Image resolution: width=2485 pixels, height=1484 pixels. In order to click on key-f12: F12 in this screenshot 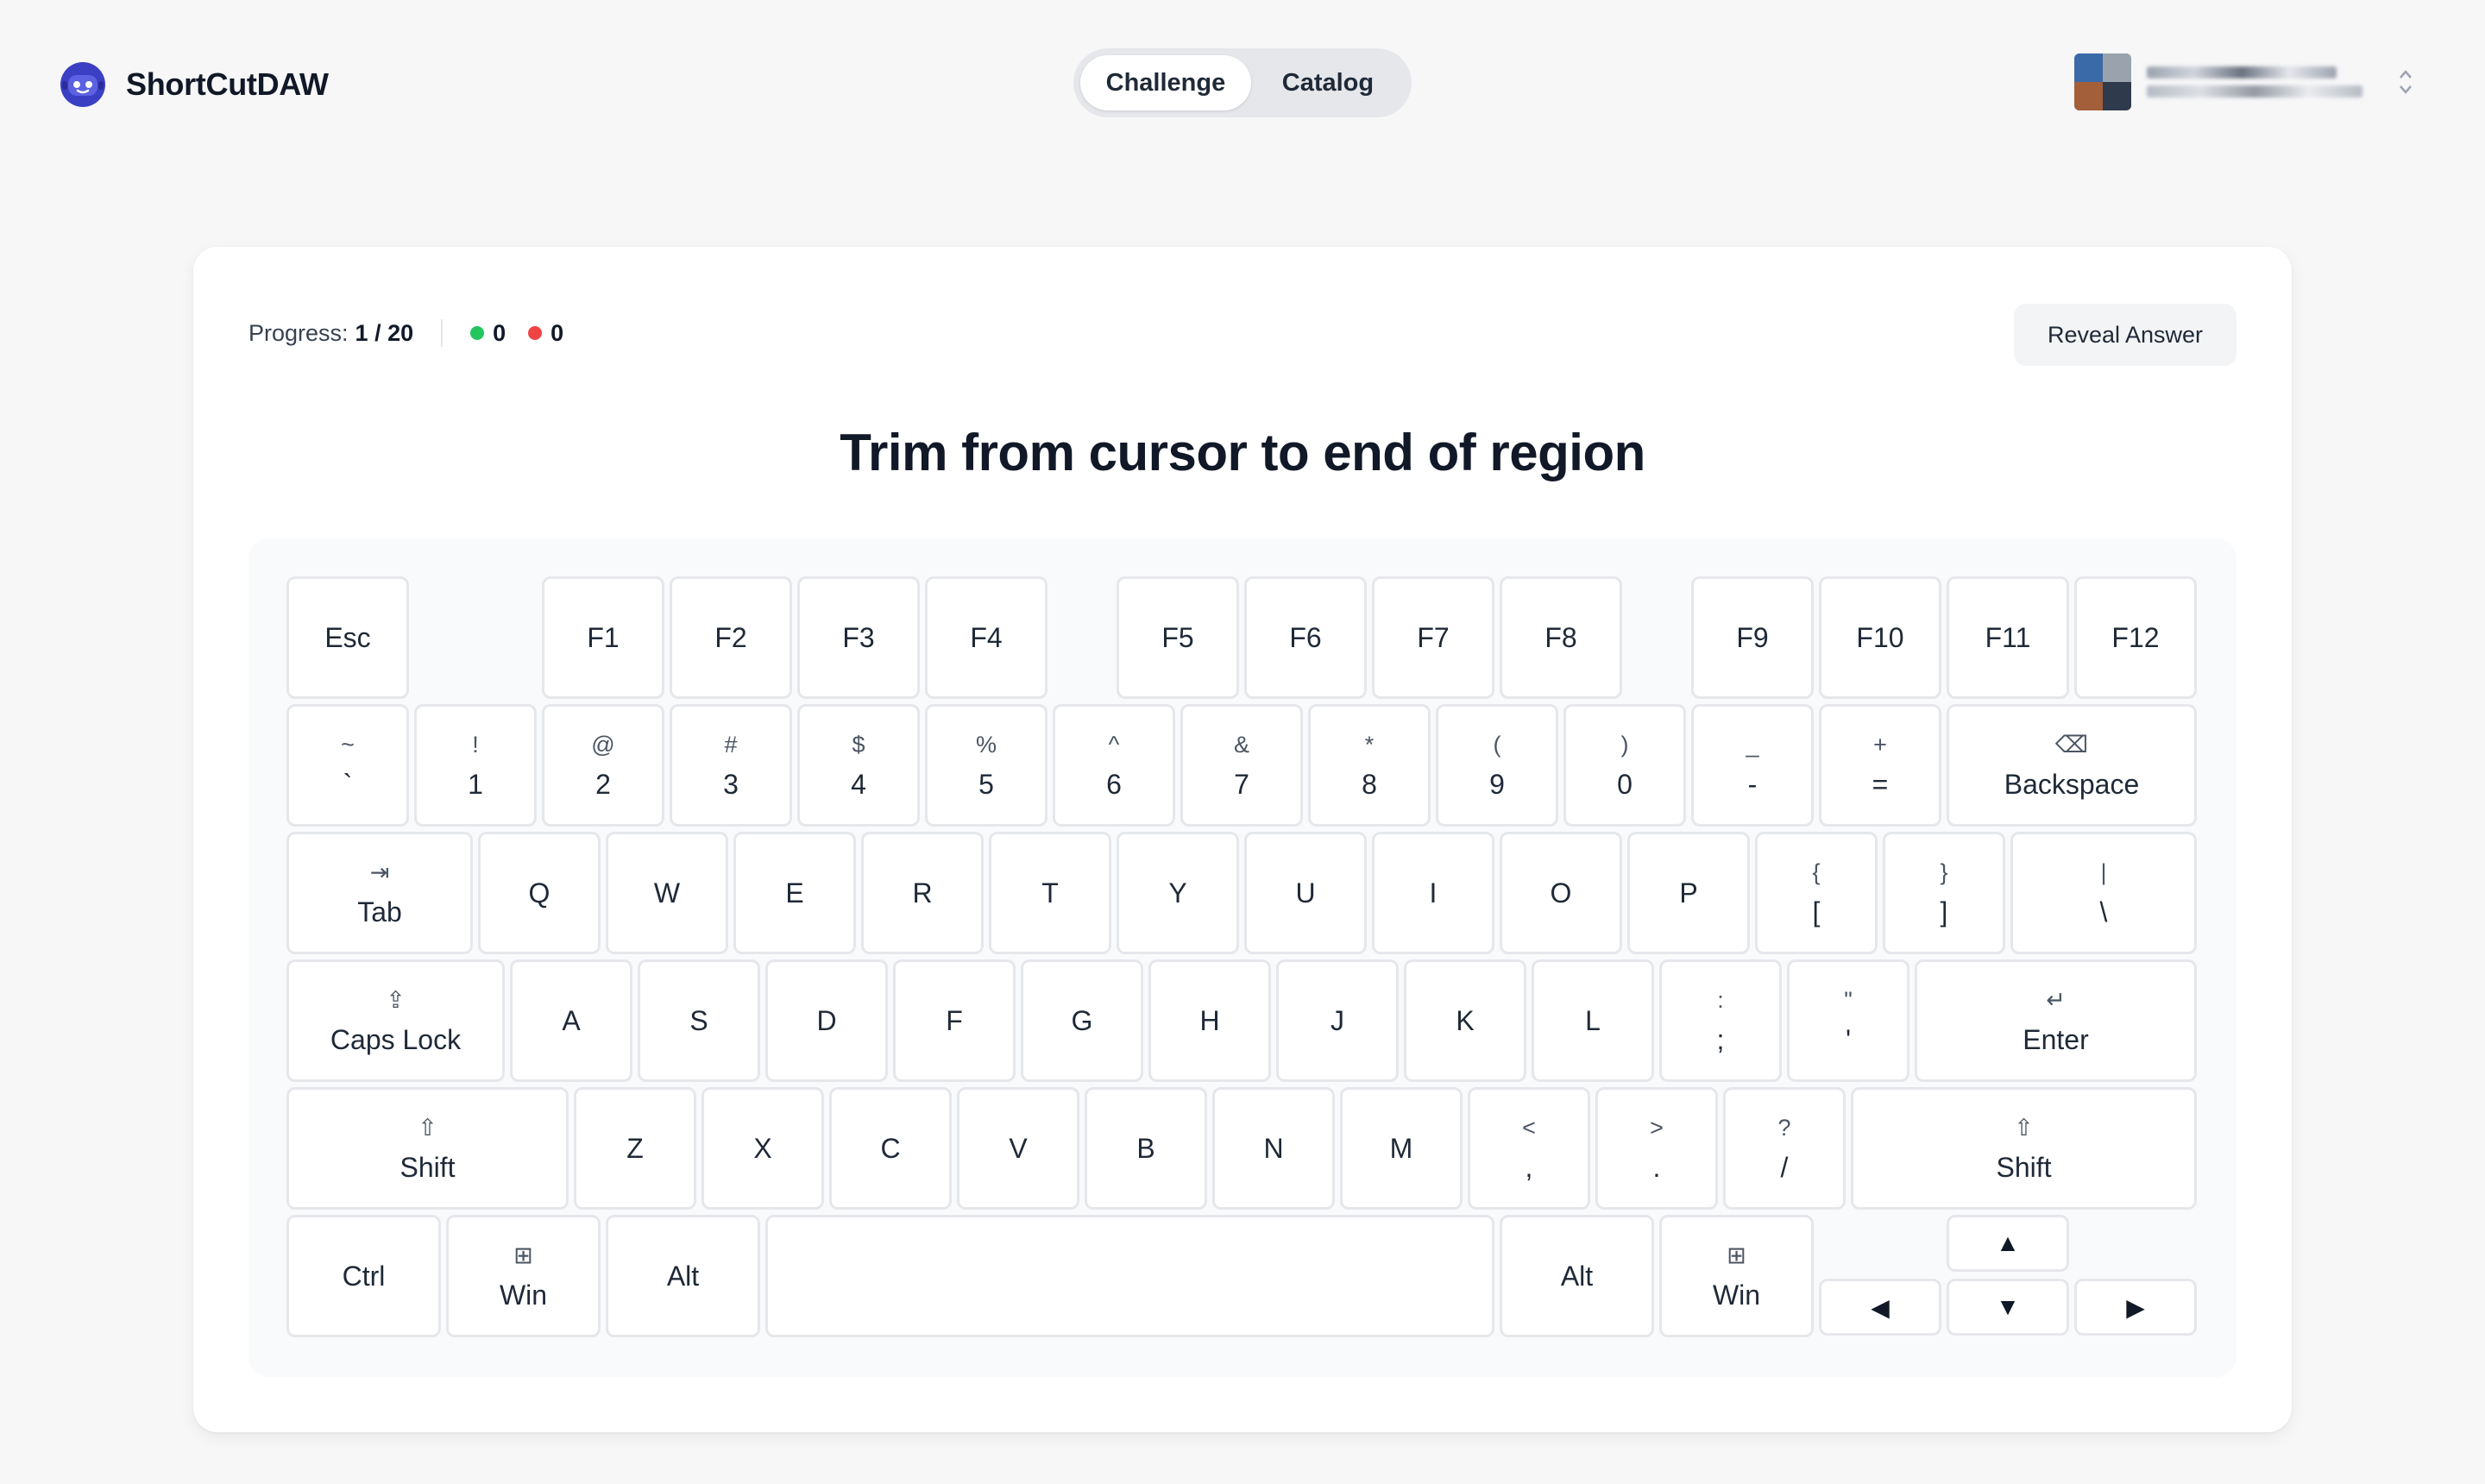, I will do `click(2135, 637)`.